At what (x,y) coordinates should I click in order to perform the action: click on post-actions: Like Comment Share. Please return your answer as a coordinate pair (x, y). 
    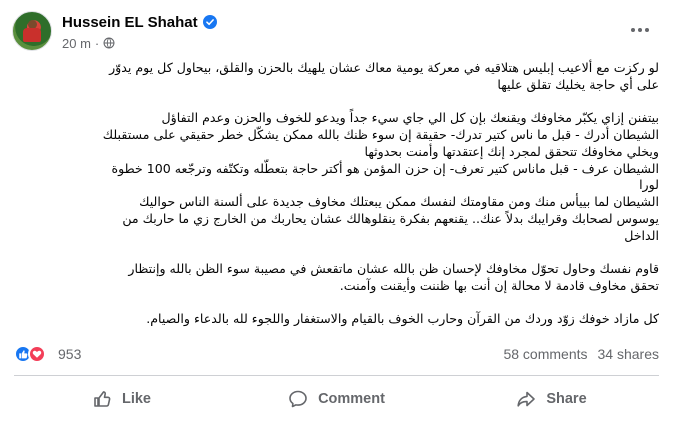
    Looking at the image, I should click on (336, 399).